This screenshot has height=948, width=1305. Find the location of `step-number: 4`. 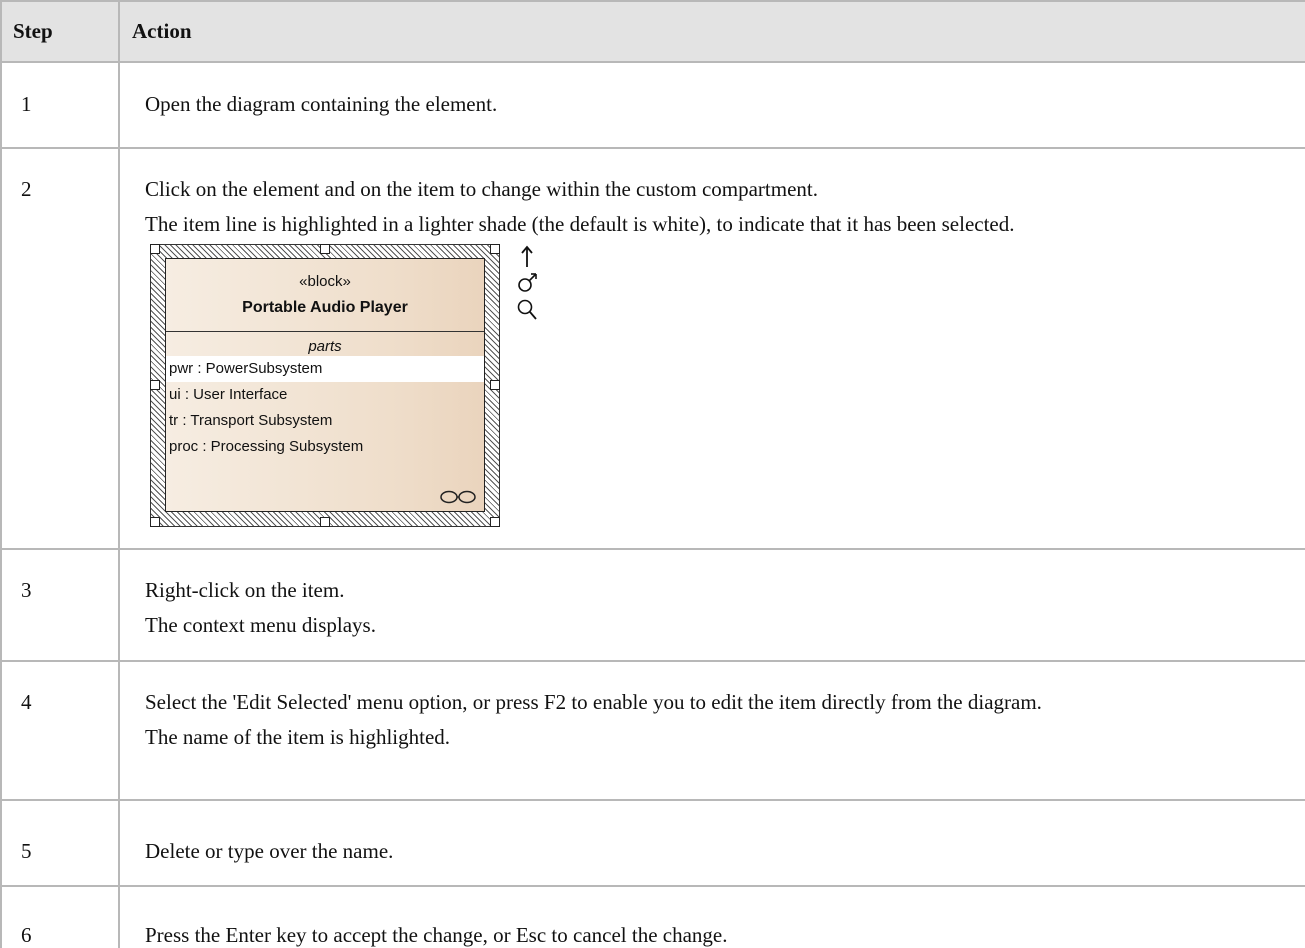

step-number: 4 is located at coordinates (60, 730).